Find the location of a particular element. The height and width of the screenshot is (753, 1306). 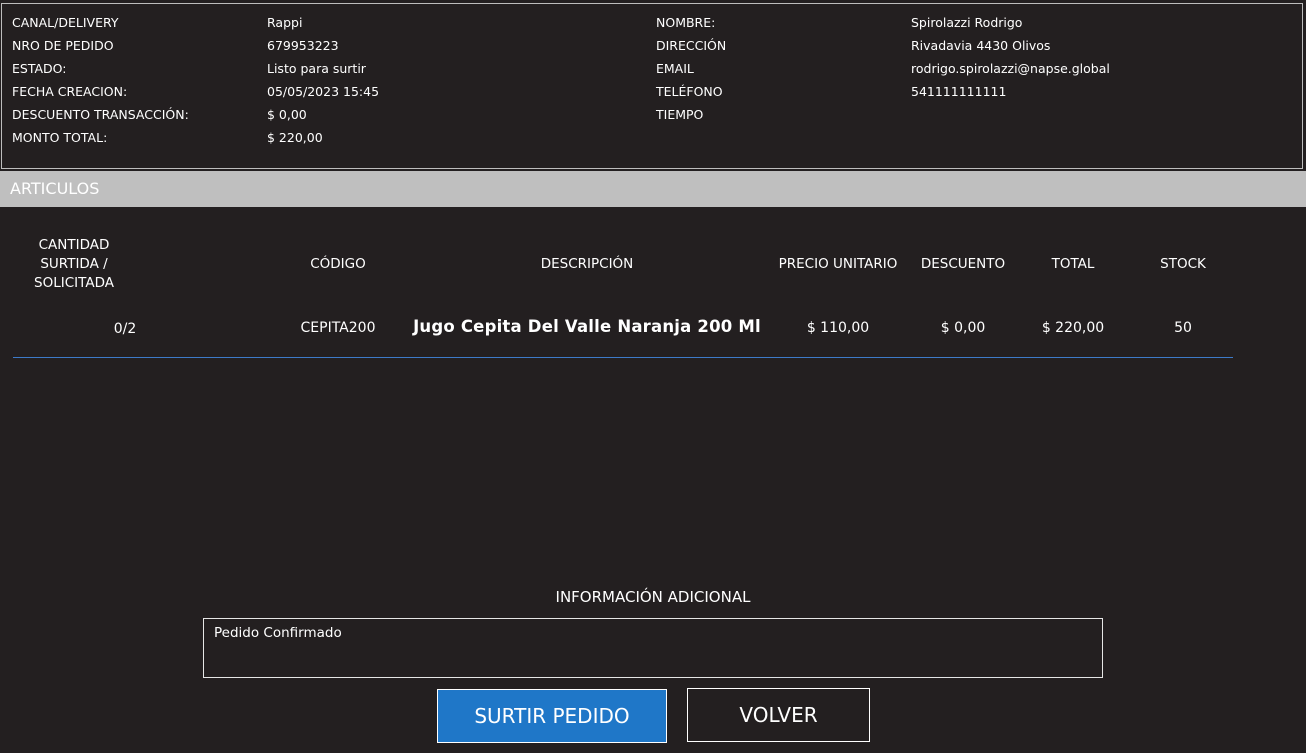

column-header-code: CÓDIGO is located at coordinates (338, 264).